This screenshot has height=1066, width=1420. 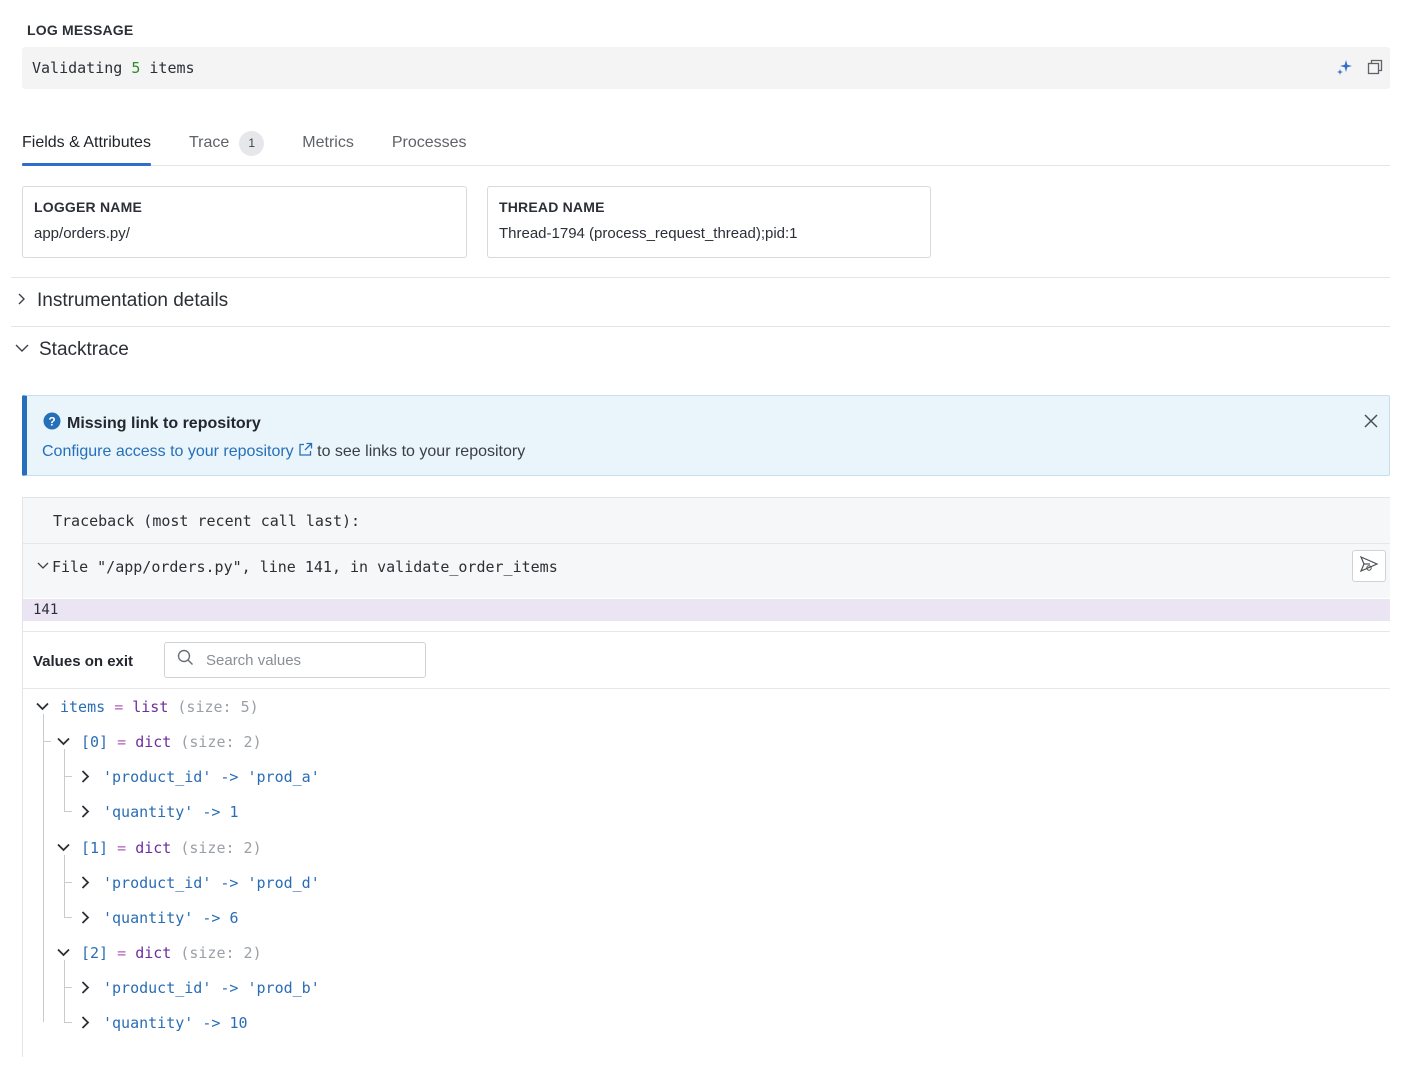 I want to click on tree-value: 'prod_a', so click(x=283, y=776).